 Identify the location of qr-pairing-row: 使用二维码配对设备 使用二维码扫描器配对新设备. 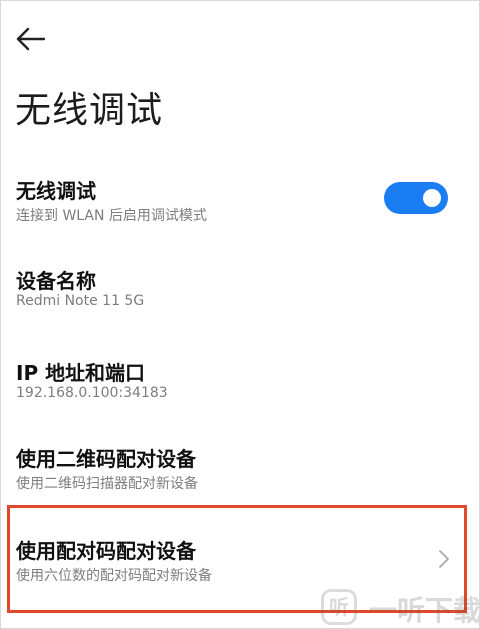
(240, 471).